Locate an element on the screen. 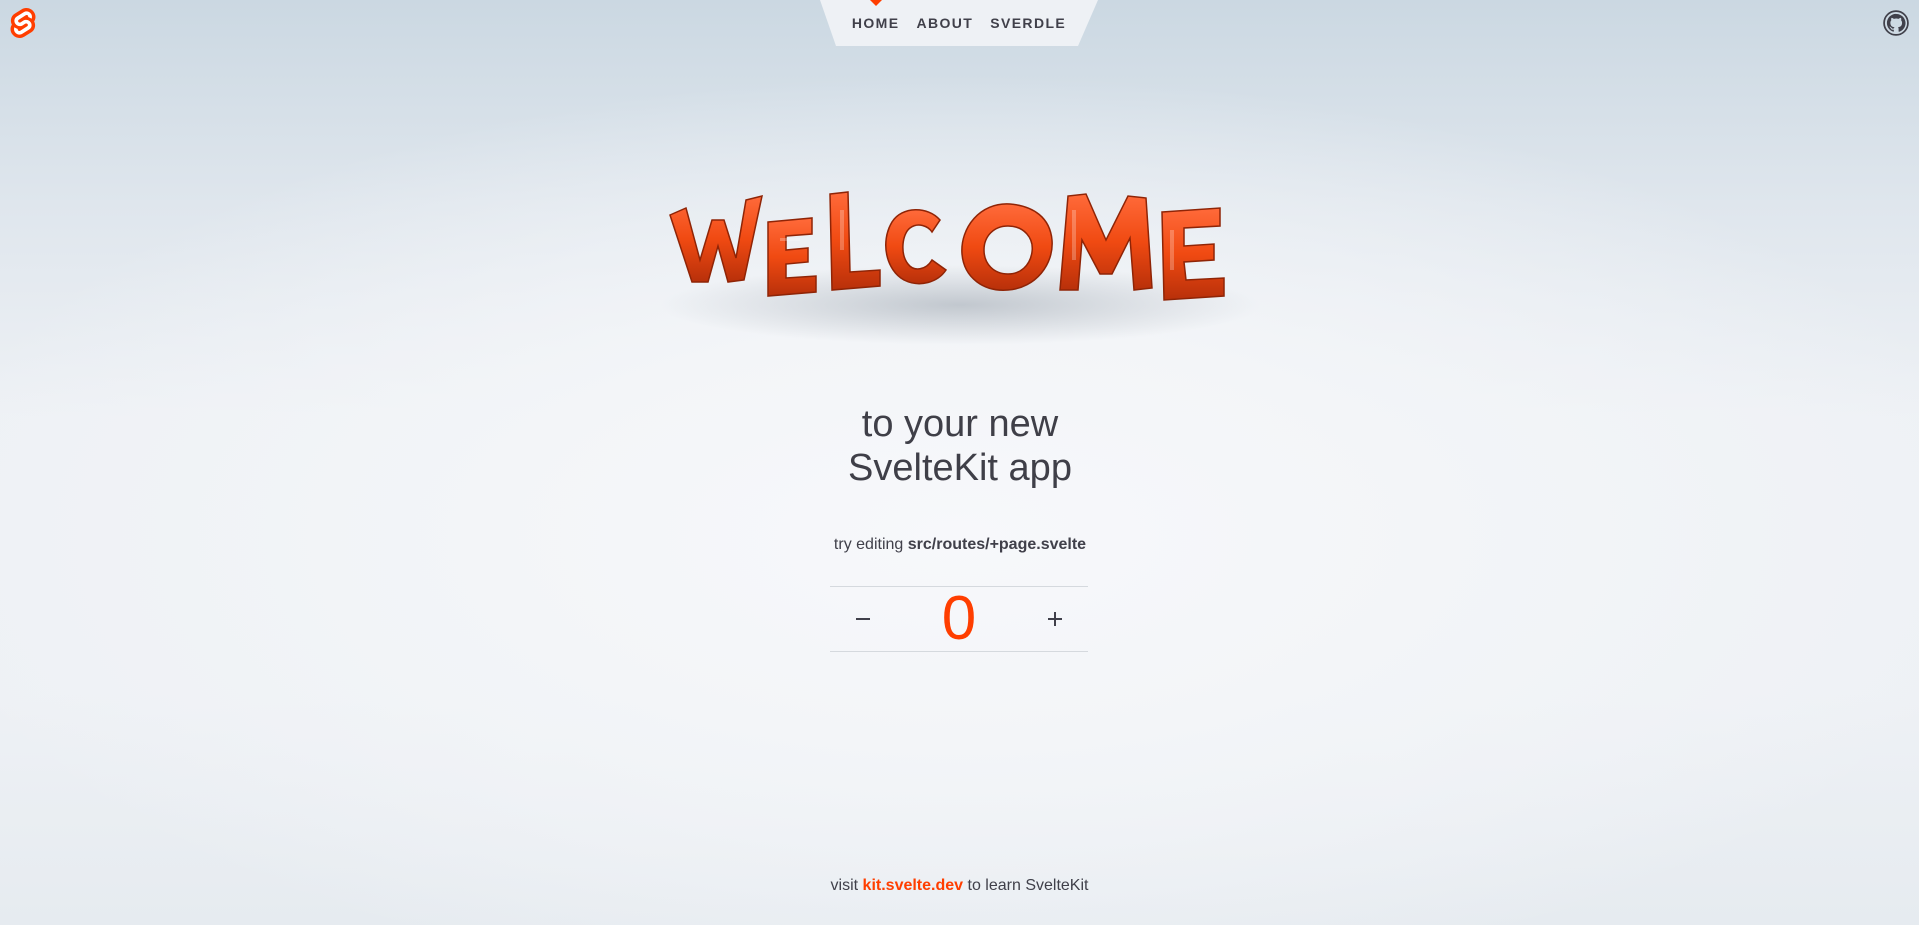 The height and width of the screenshot is (925, 1919). counter-value: 0 is located at coordinates (959, 618).